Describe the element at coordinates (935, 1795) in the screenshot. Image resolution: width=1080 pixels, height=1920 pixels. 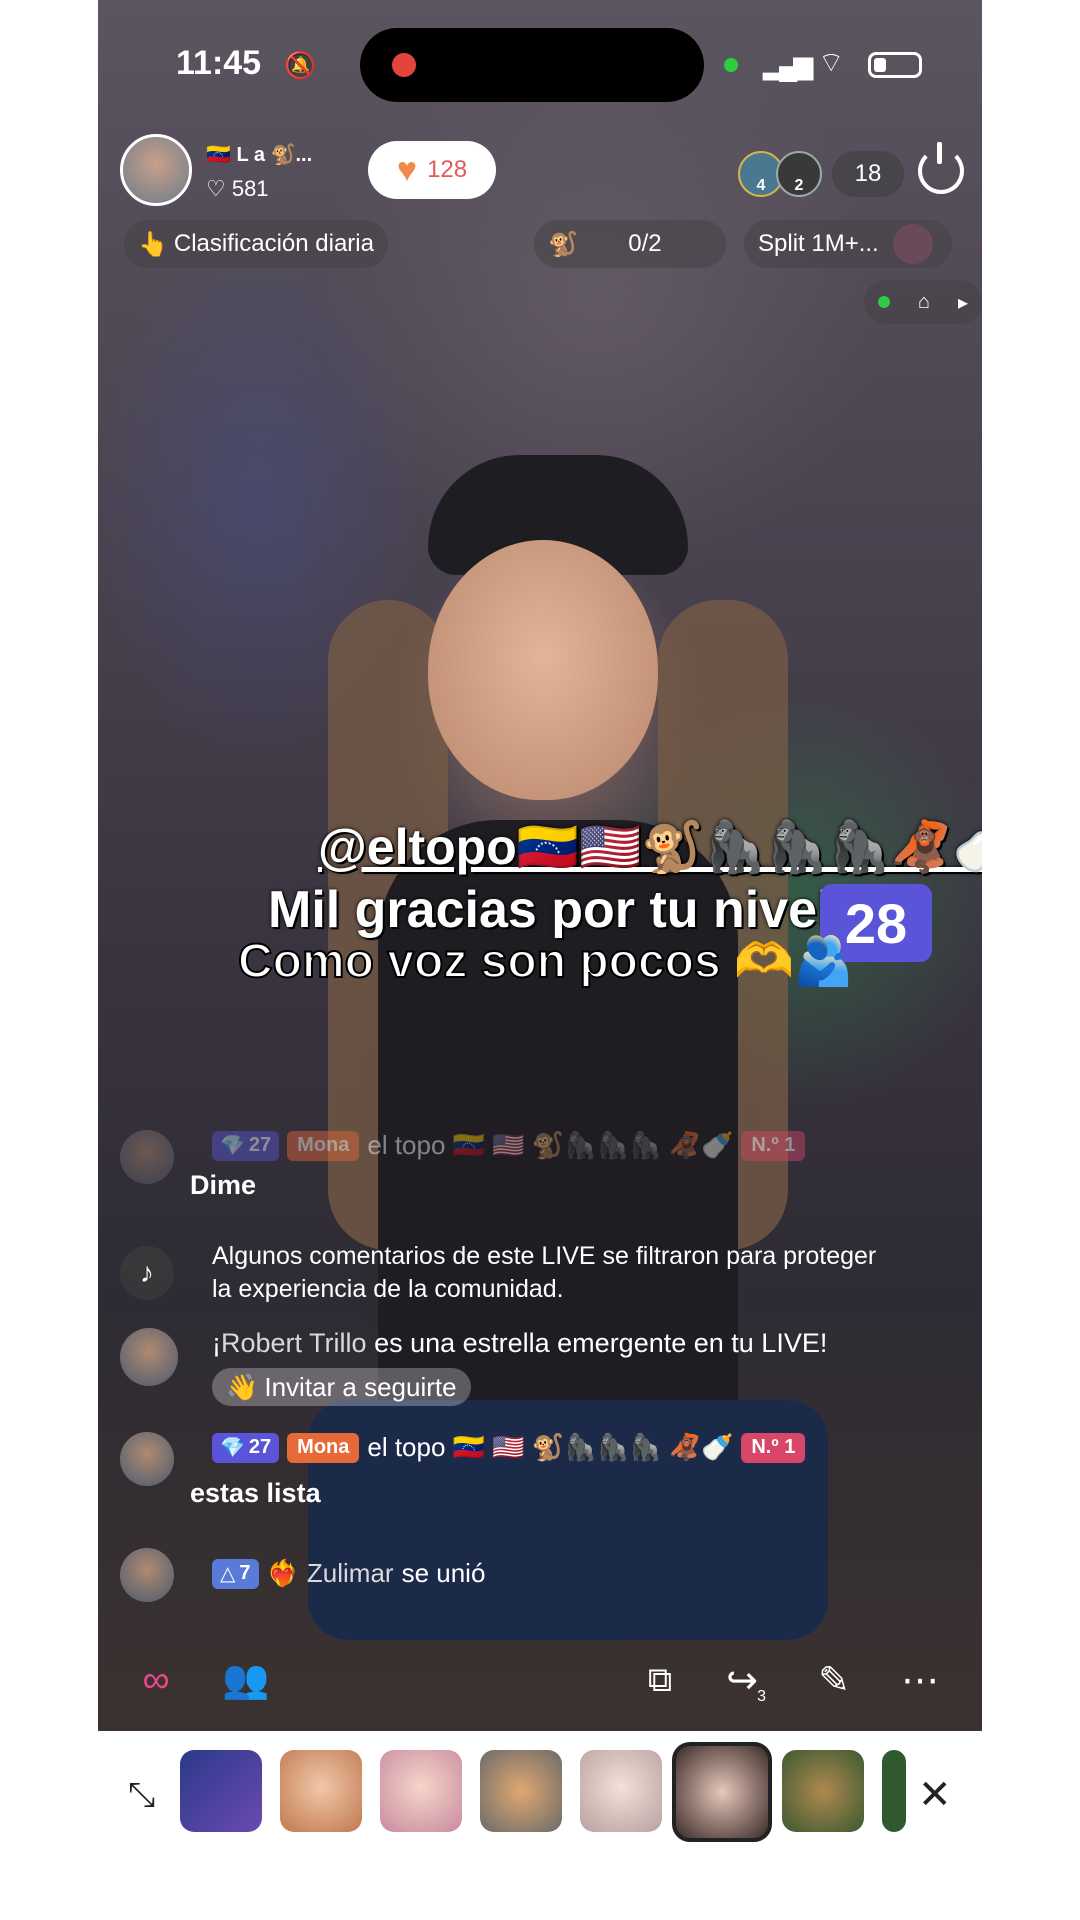
I see `close-icon: ✕` at that location.